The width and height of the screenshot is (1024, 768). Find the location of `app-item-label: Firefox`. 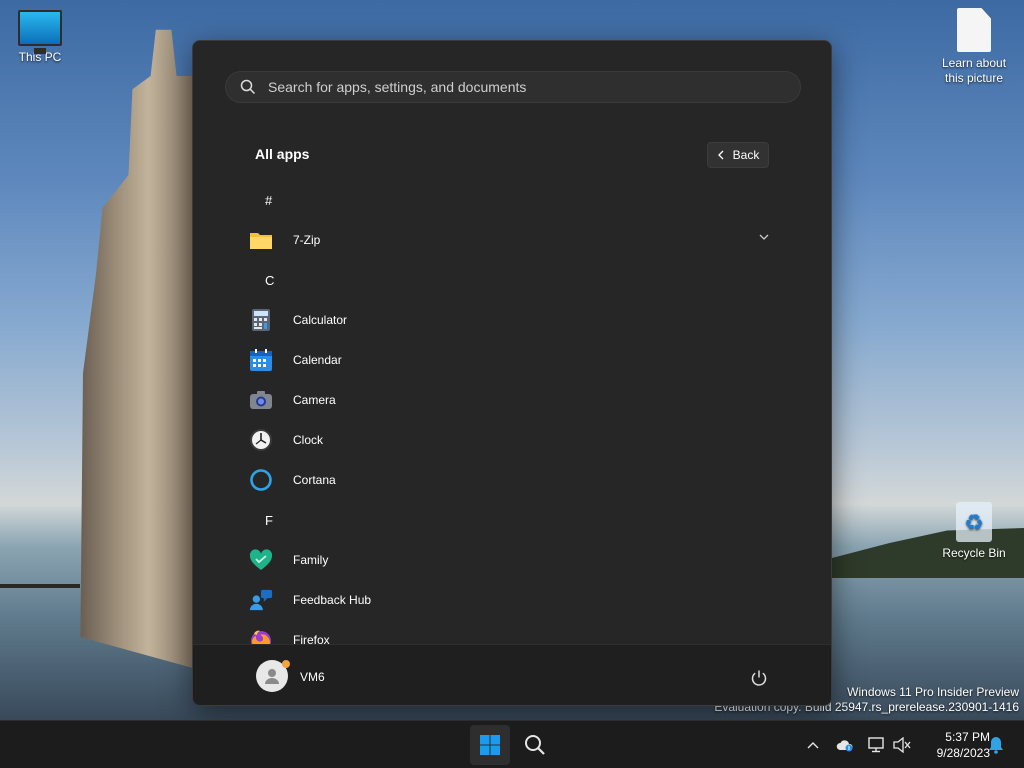

app-item-label: Firefox is located at coordinates (311, 638).